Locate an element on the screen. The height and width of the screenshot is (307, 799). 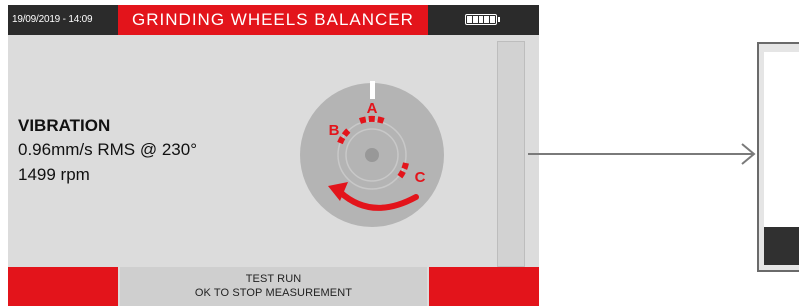
grinding-wheel-diagram: A B C is located at coordinates (372, 154).